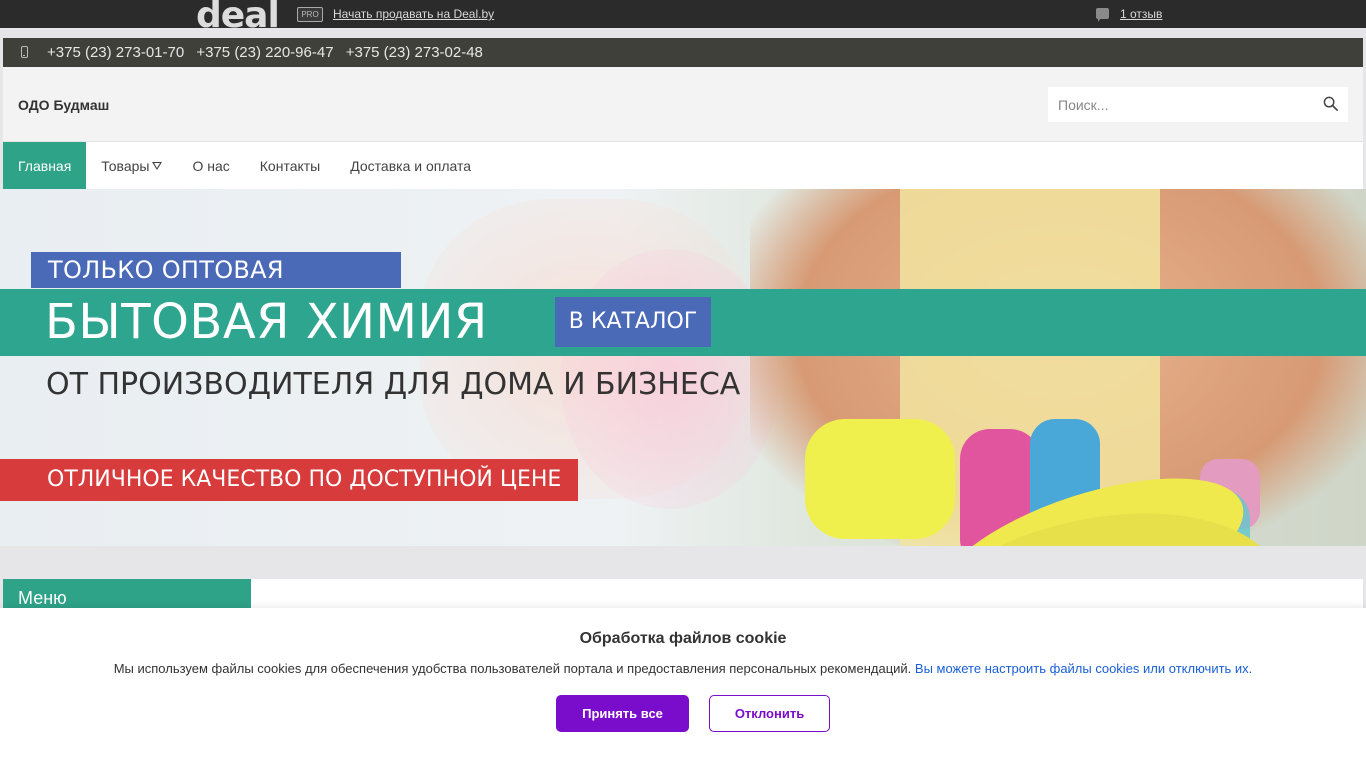 The width and height of the screenshot is (1366, 768). What do you see at coordinates (633, 322) in the screenshot?
I see `catalog-button: В КАТАЛОГ` at bounding box center [633, 322].